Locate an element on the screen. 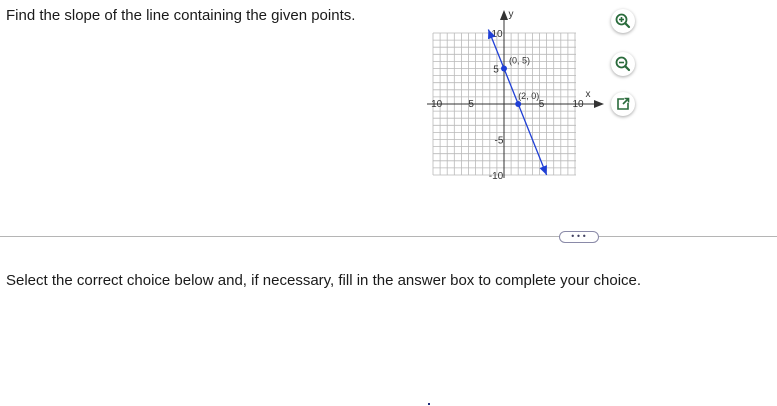 Image resolution: width=777 pixels, height=406 pixels. y-axis-arrow-icon is located at coordinates (504, 15).